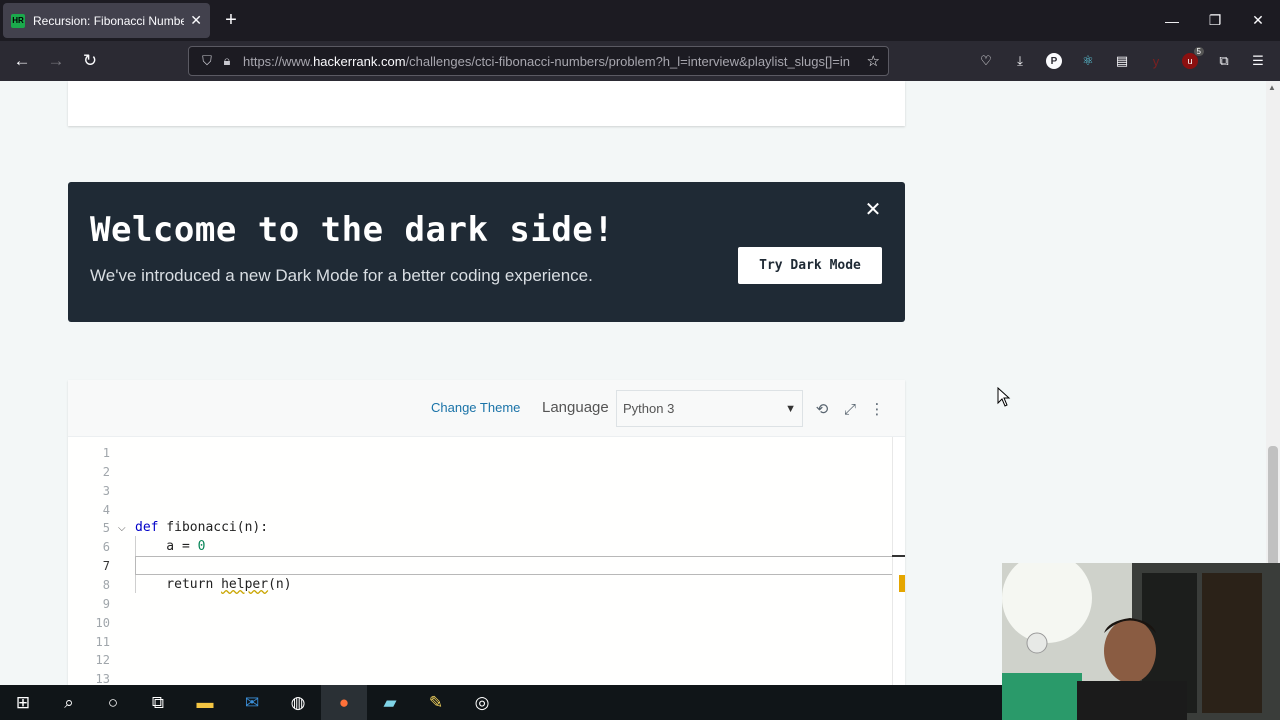 This screenshot has width=1280, height=720. I want to click on code-line-8: return helper(n), so click(213, 584).